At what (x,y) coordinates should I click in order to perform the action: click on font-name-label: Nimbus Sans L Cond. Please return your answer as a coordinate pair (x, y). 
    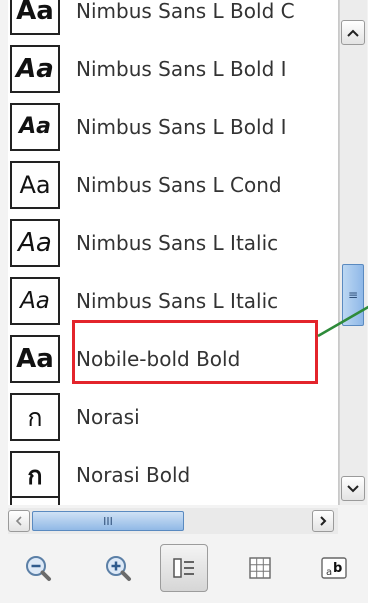
    Looking at the image, I should click on (179, 185).